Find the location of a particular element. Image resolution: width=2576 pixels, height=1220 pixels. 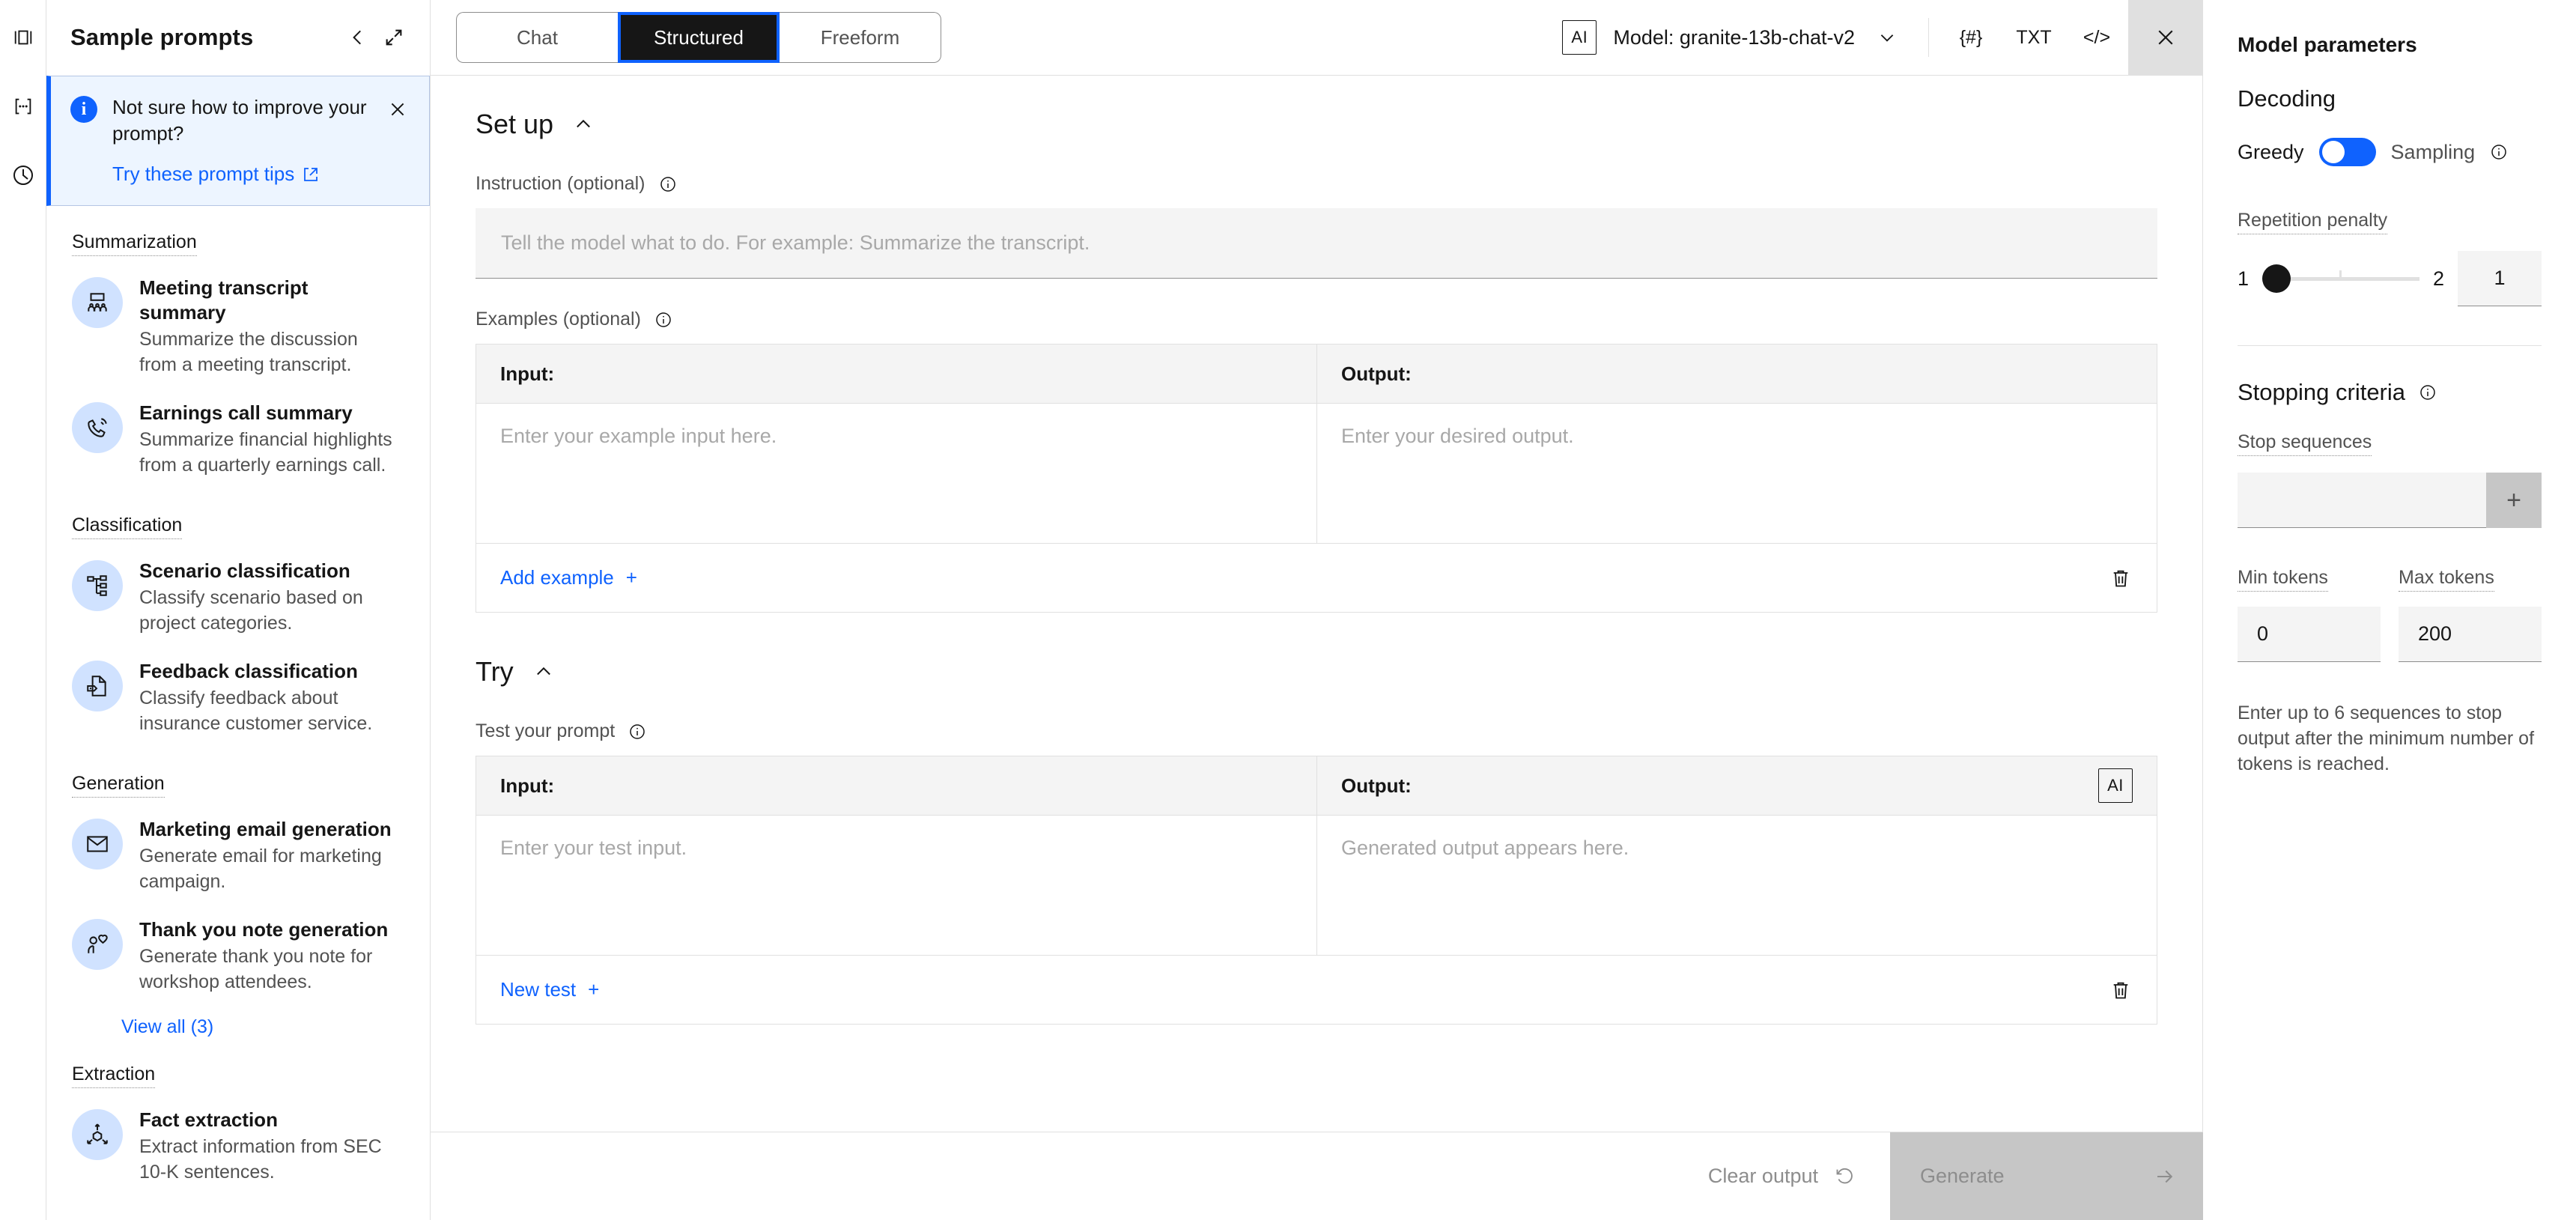

open-panel-icon is located at coordinates (23, 37).